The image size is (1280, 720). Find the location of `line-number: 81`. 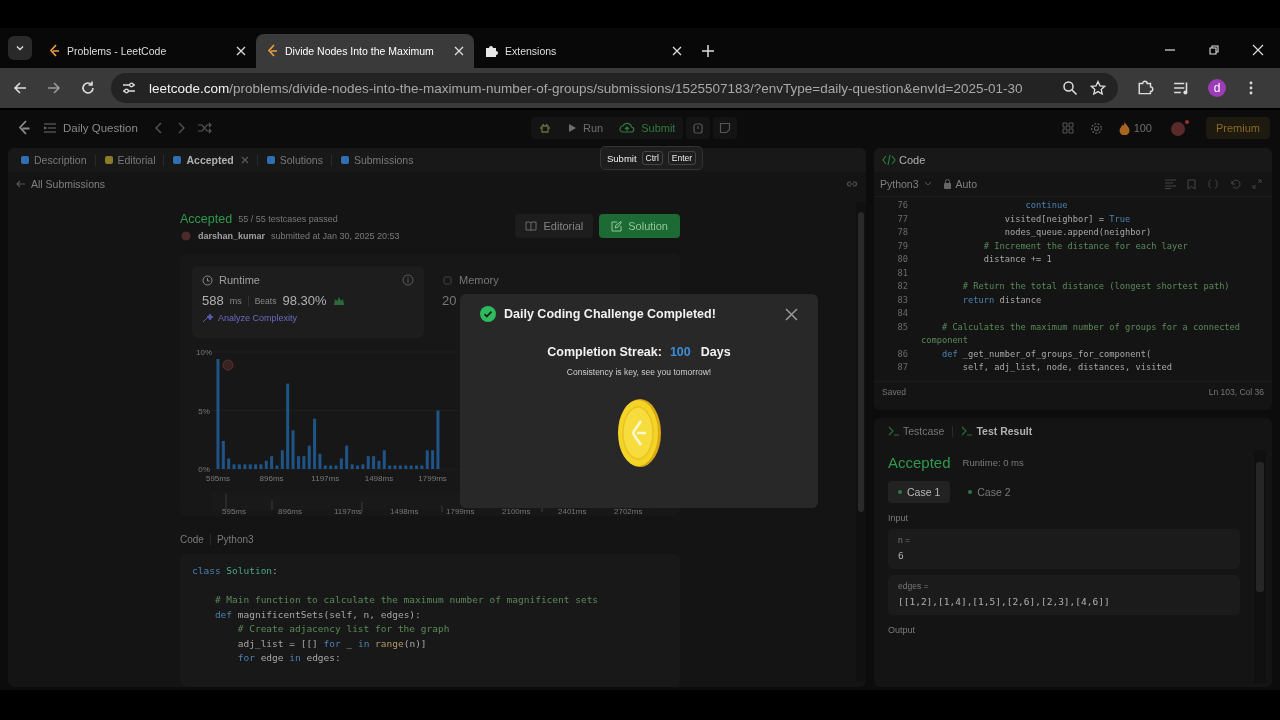

line-number: 81 is located at coordinates (902, 273).